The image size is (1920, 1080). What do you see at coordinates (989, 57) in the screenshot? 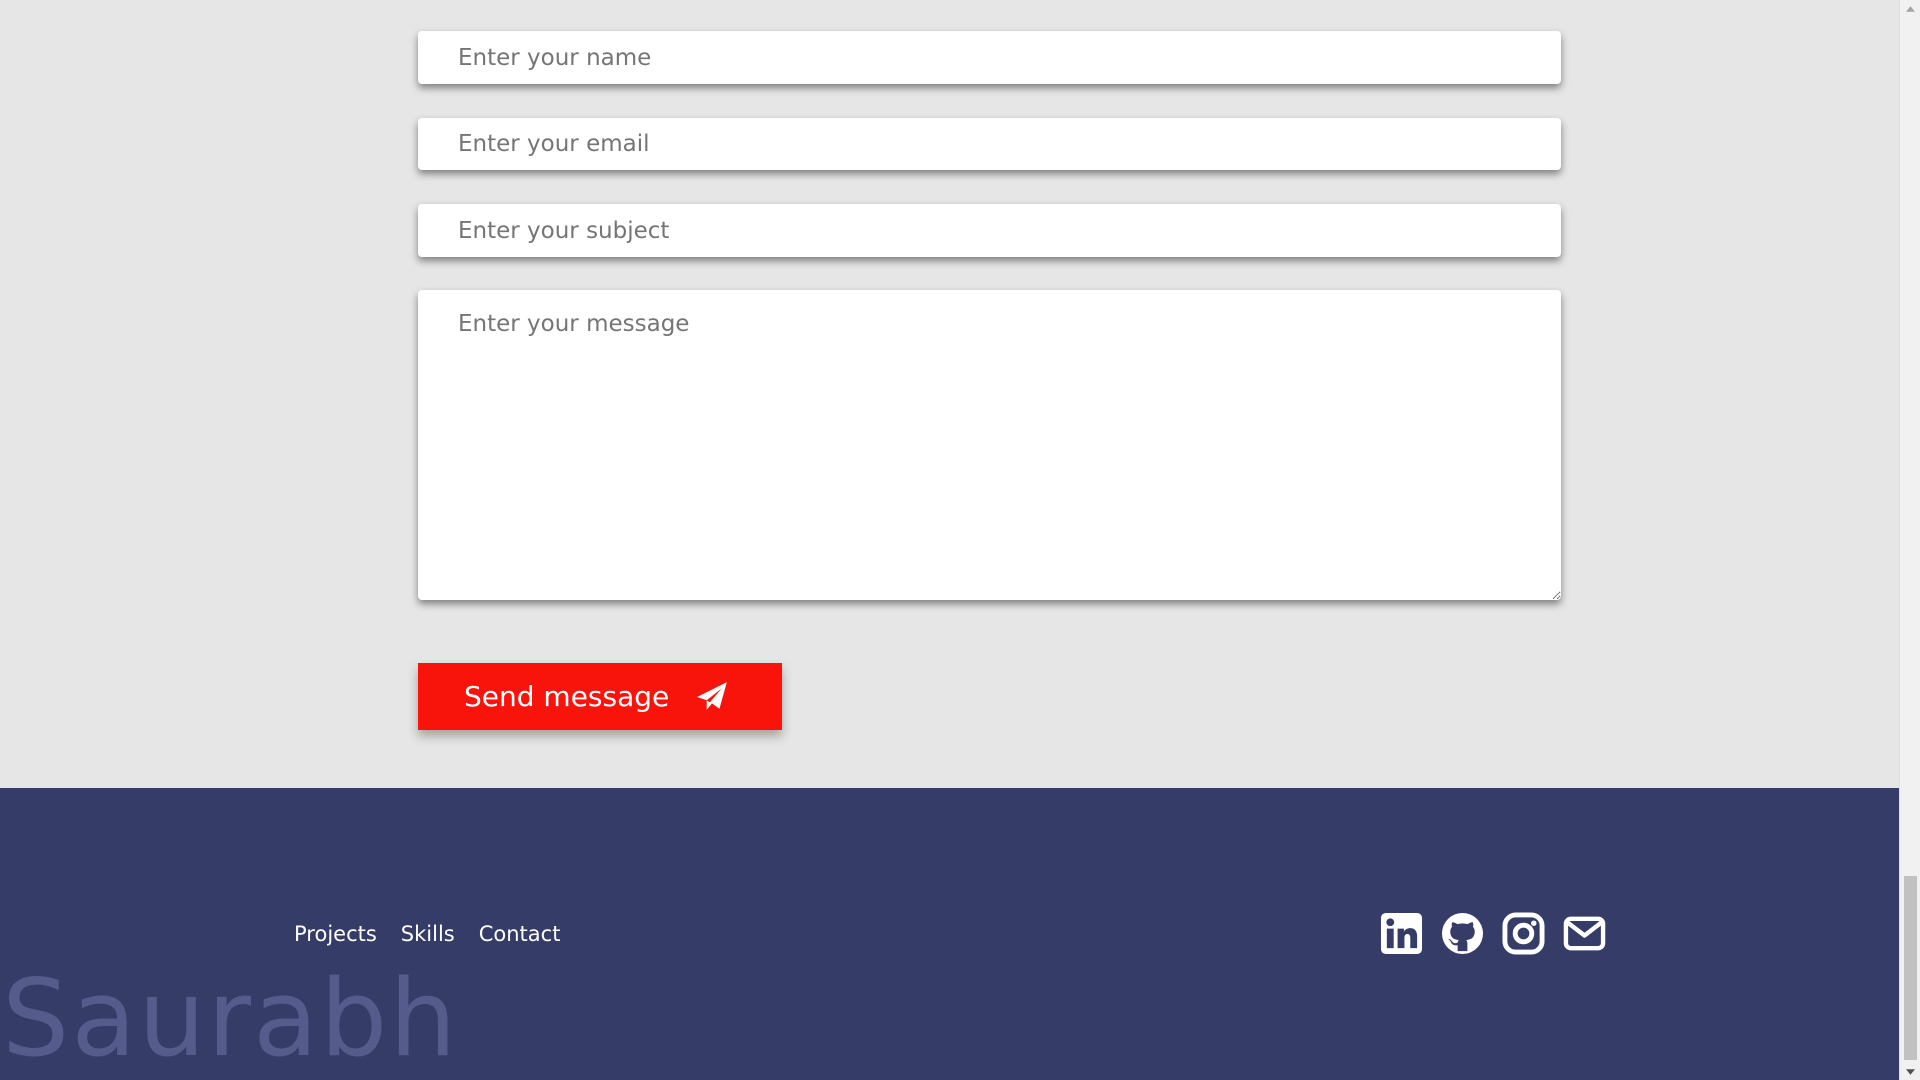
I see `name-input` at bounding box center [989, 57].